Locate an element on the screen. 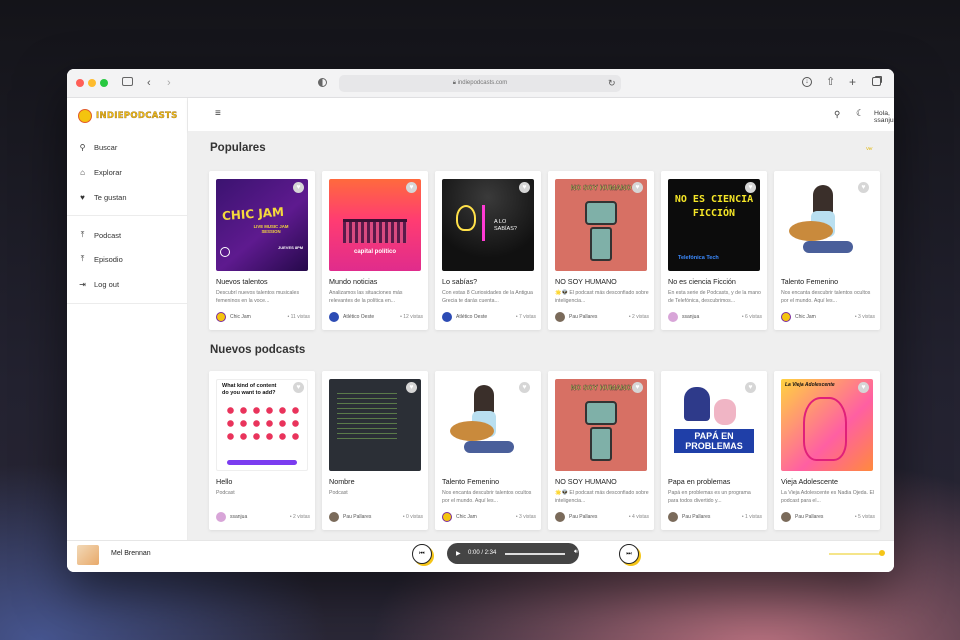 The image size is (960, 640). sidebar-item-log-out: ⇥ Log out is located at coordinates (127, 284).